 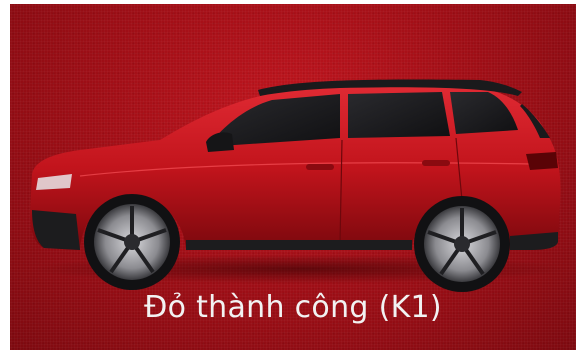 What do you see at coordinates (293, 307) in the screenshot?
I see `color-name-caption: Đỏ thành công (K1)` at bounding box center [293, 307].